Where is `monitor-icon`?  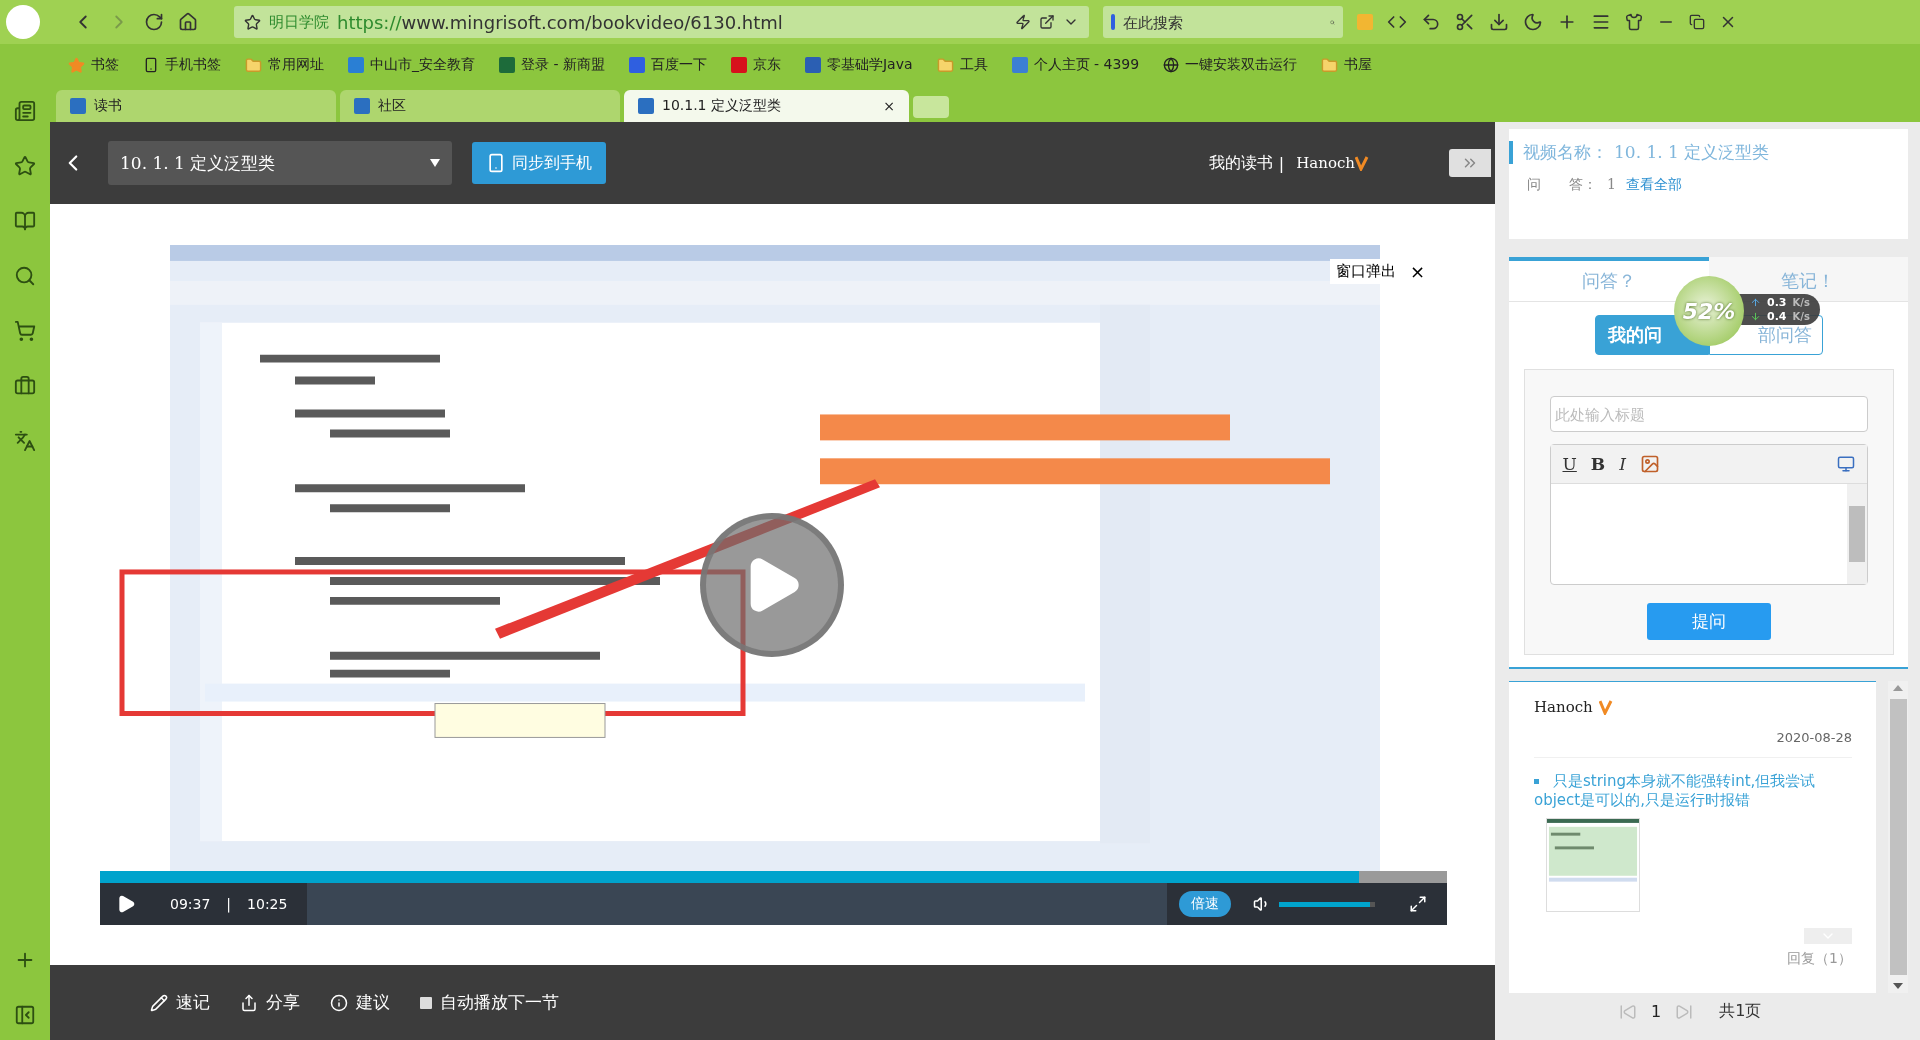
monitor-icon is located at coordinates (1845, 464).